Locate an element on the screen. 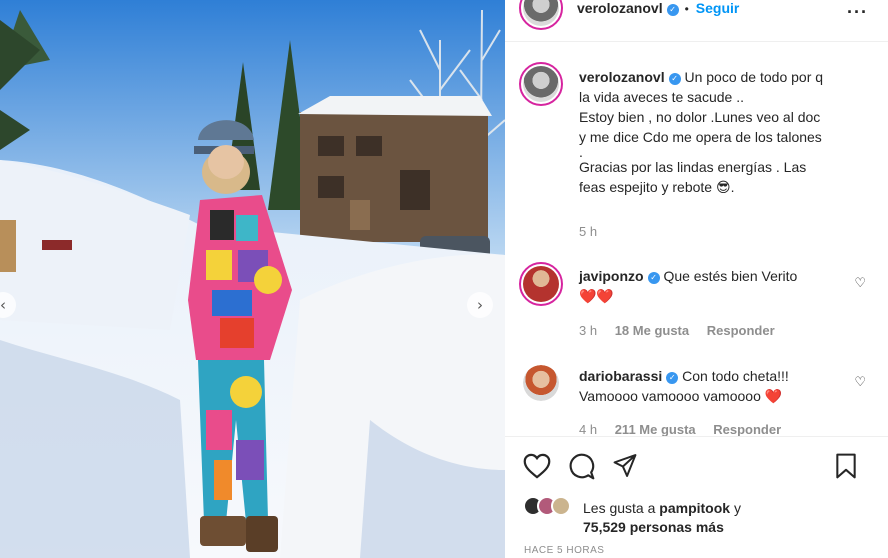  heart-icon is located at coordinates (537, 466).